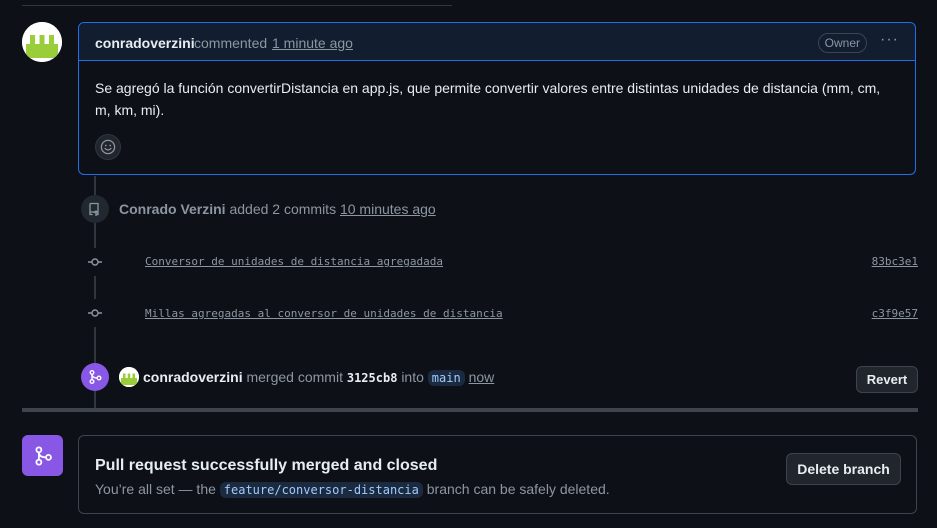 Image resolution: width=937 pixels, height=528 pixels. I want to click on commit-sha-link: c3f9e57, so click(895, 313).